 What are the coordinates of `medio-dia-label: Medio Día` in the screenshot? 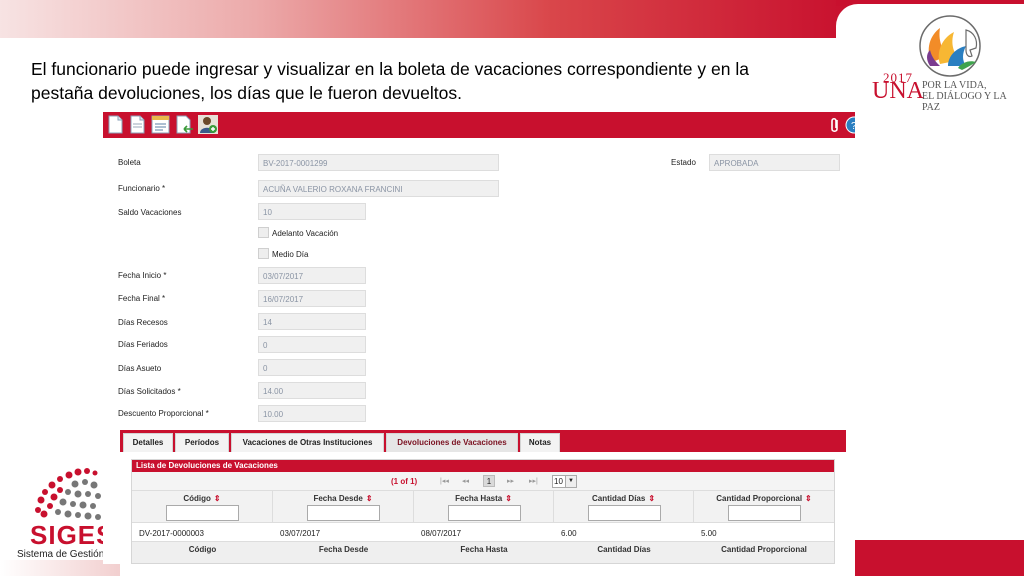 It's located at (290, 254).